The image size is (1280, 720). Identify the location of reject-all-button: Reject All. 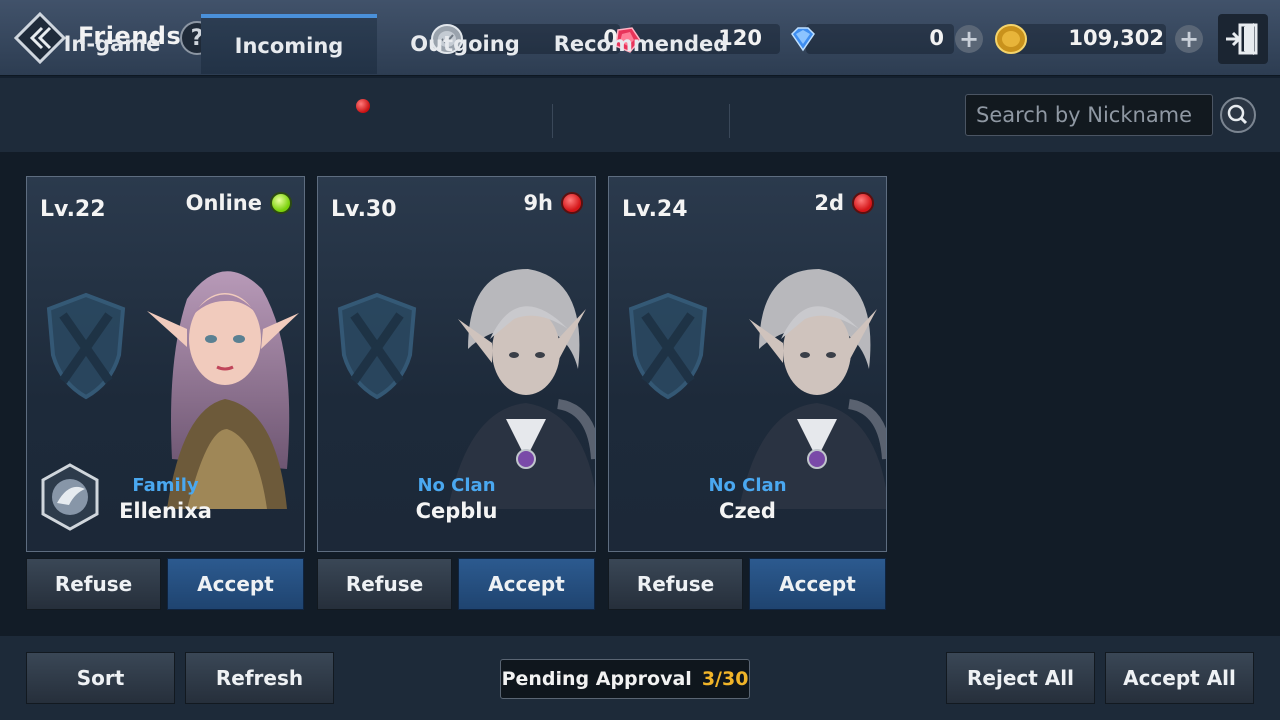
(1020, 678).